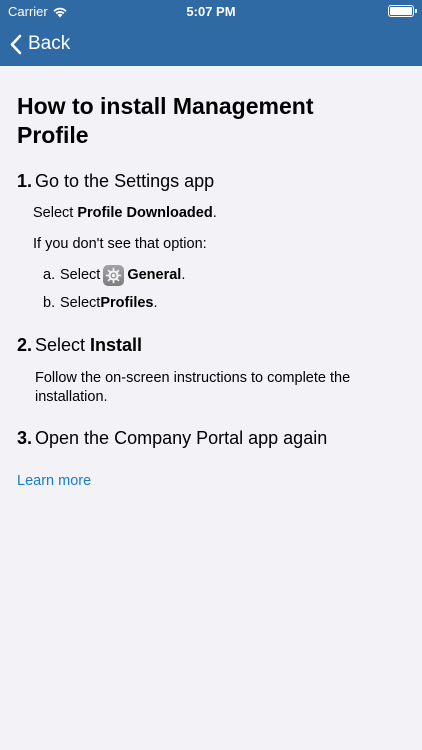 Image resolution: width=422 pixels, height=750 pixels. Describe the element at coordinates (25, 345) in the screenshot. I see `step-number: 2.` at that location.